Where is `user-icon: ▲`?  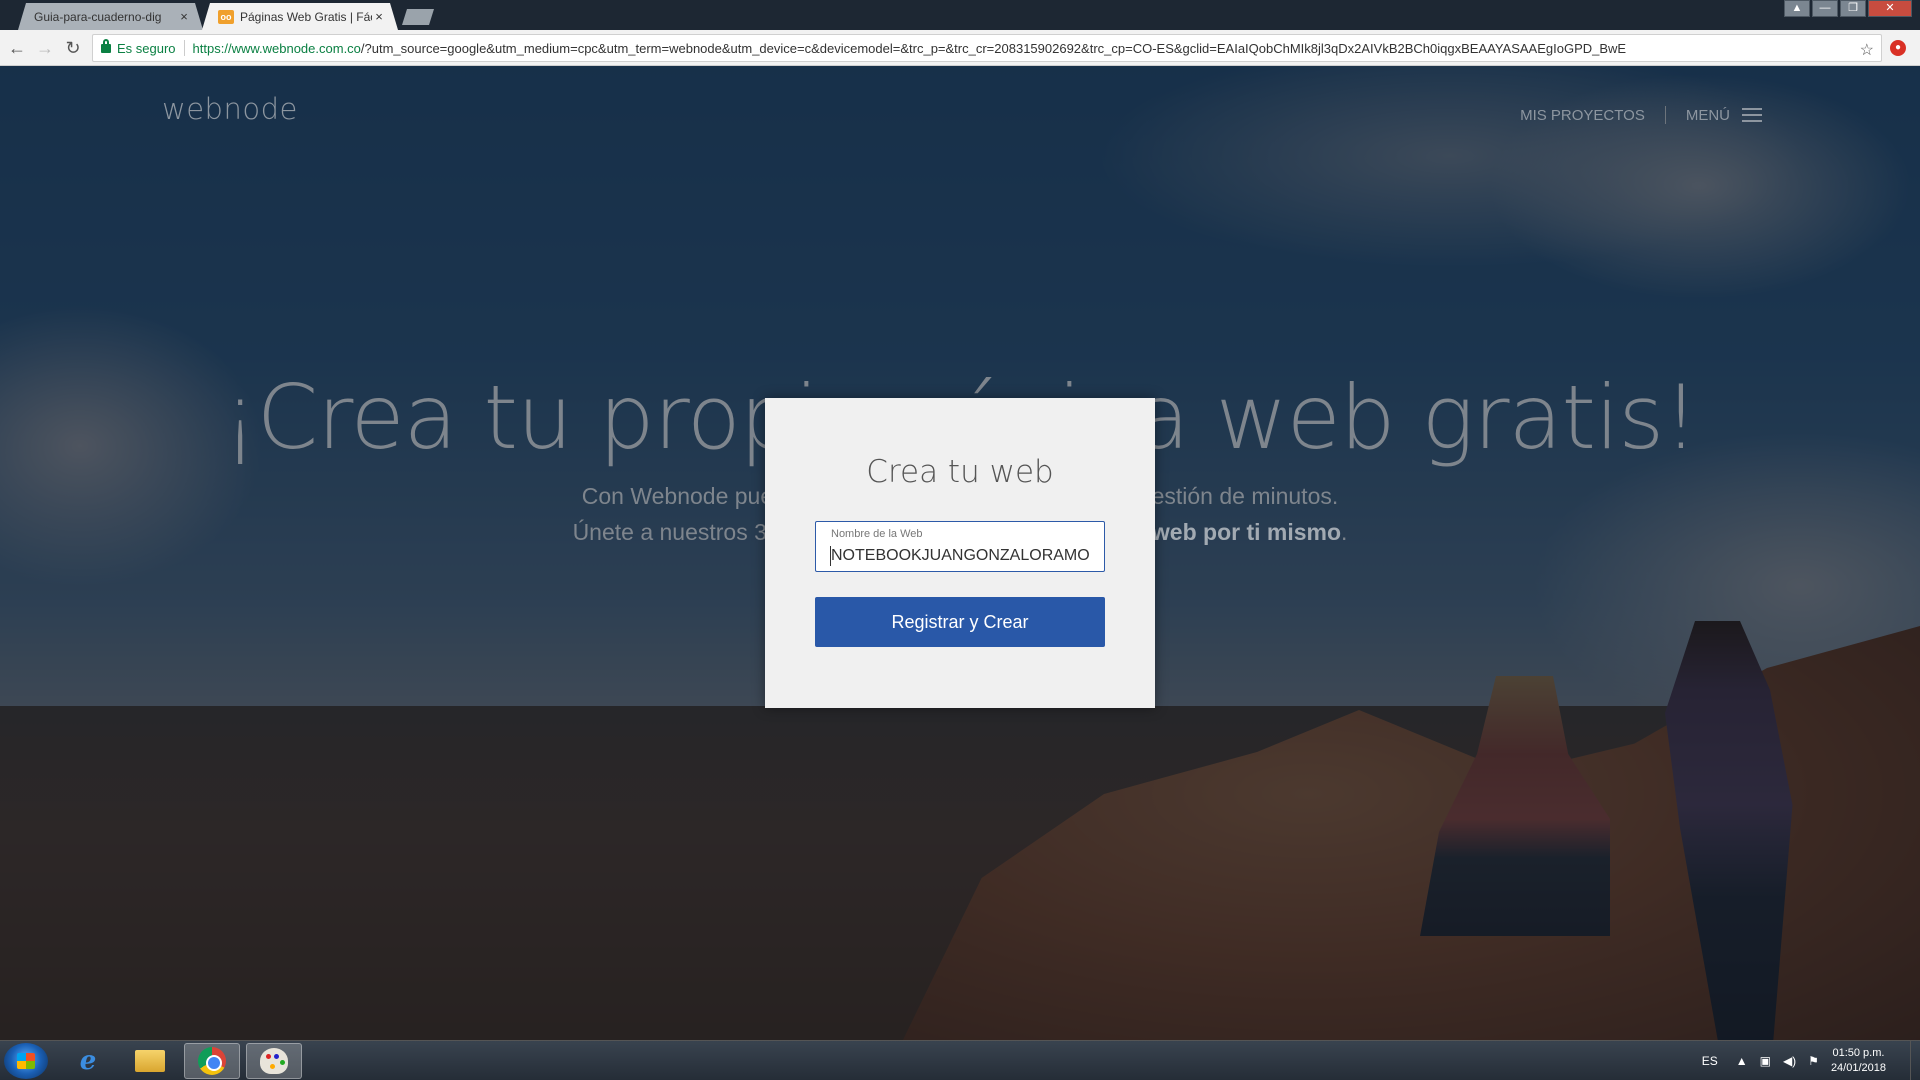 user-icon: ▲ is located at coordinates (1797, 8).